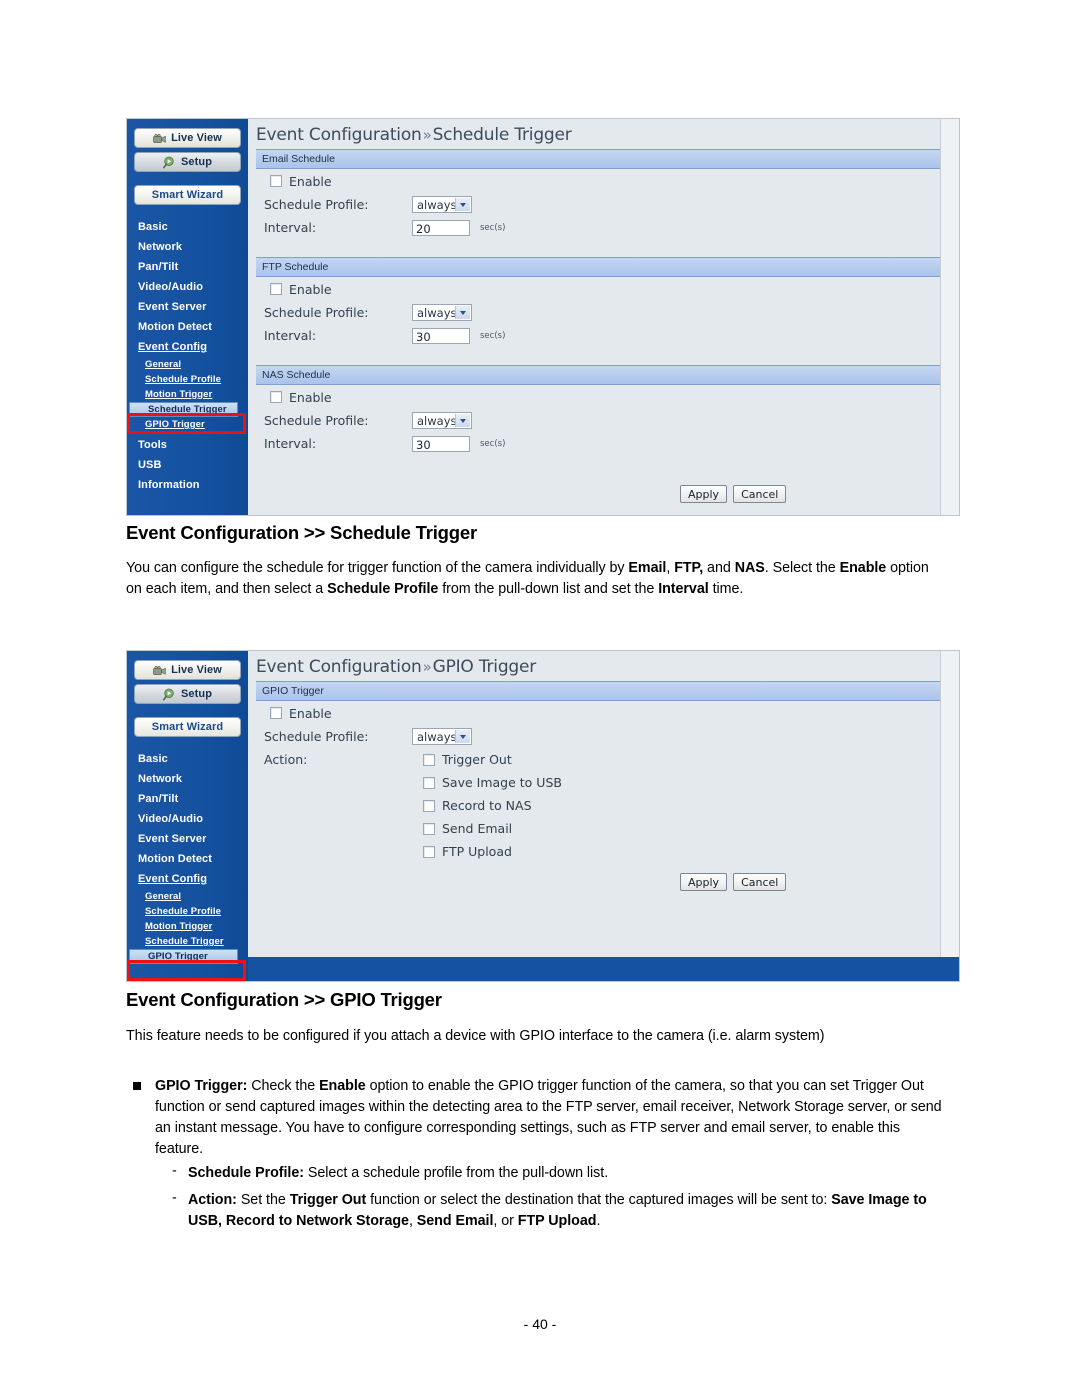 The height and width of the screenshot is (1397, 1080). Describe the element at coordinates (607, 443) in the screenshot. I see `nas-interval-row: Interval: 30 sec(s)` at that location.